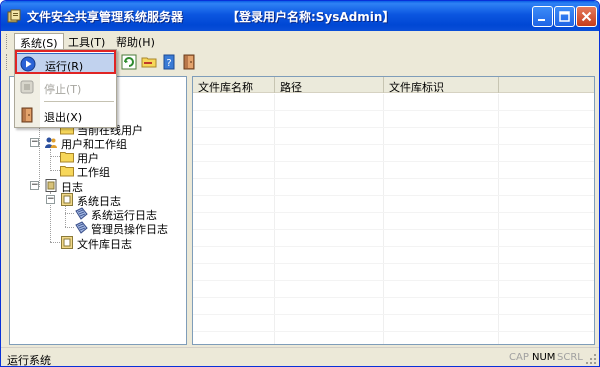 The width and height of the screenshot is (600, 367). I want to click on menu-item-run: 运行(R), so click(65, 63).